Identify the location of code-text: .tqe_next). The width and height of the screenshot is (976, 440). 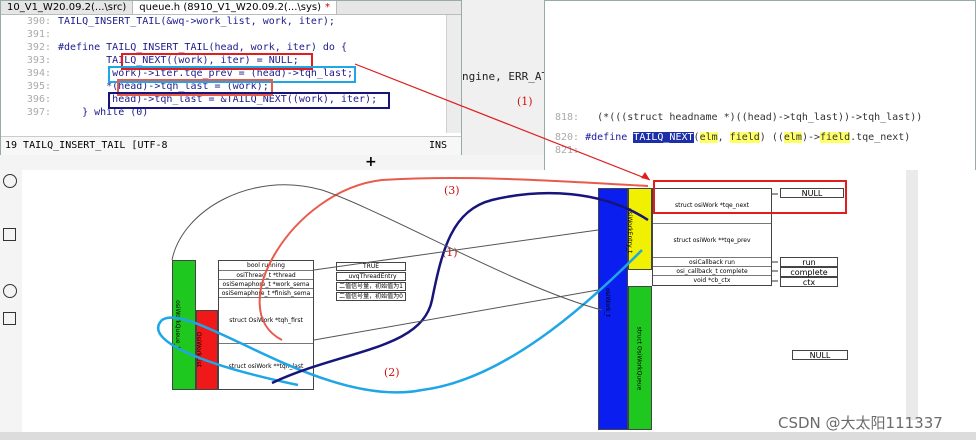
(880, 137).